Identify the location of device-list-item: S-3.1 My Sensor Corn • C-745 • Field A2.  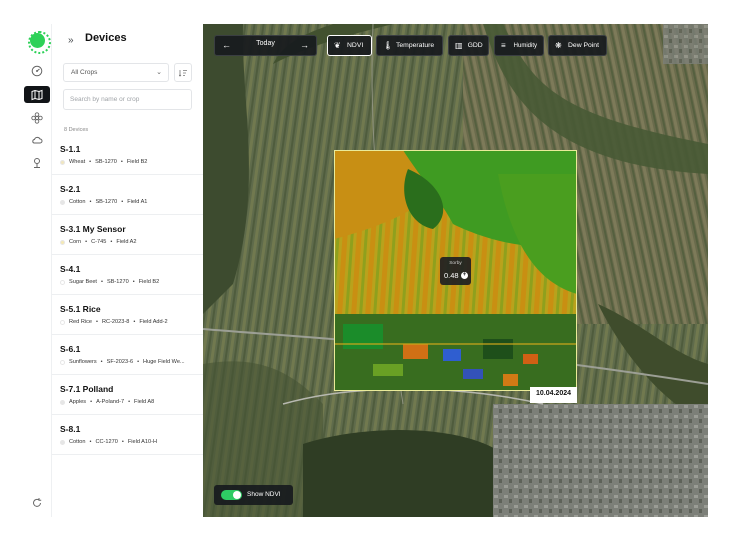
(128, 235).